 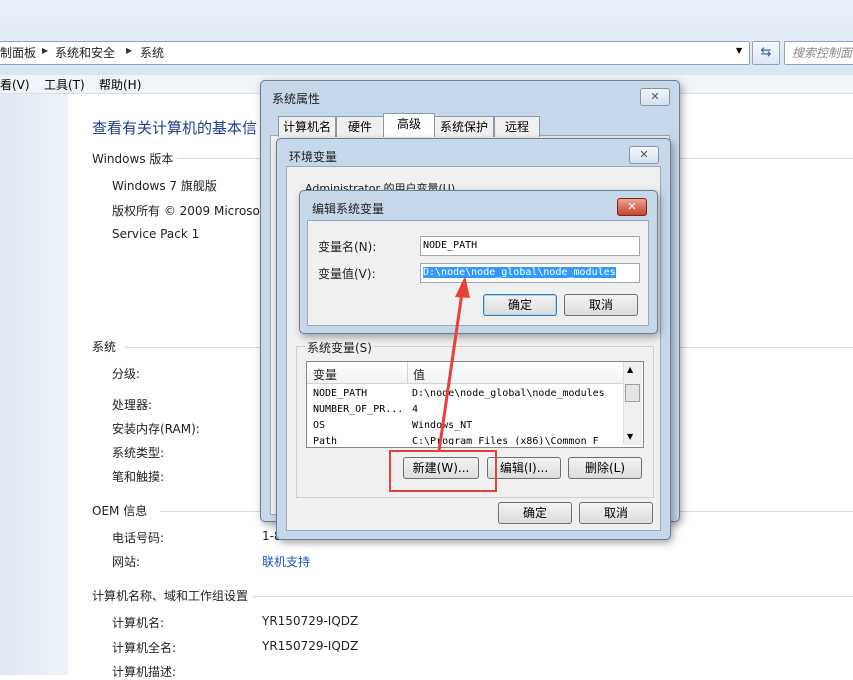 What do you see at coordinates (462, 287) in the screenshot?
I see `annotation-arrow-head` at bounding box center [462, 287].